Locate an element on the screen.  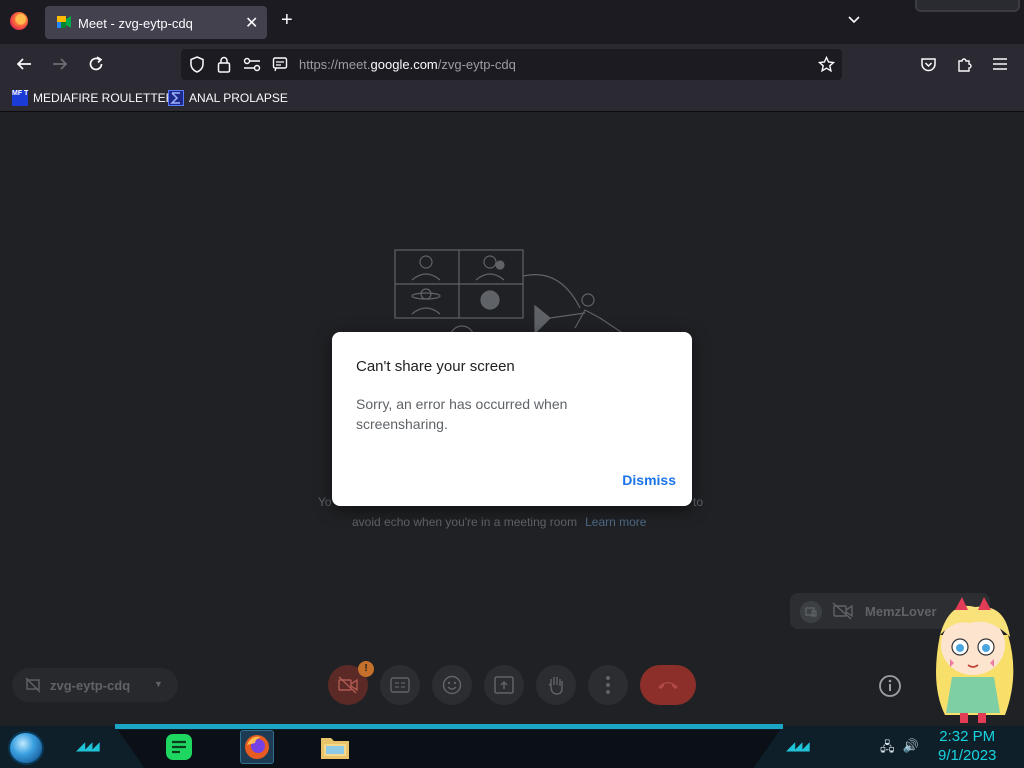
more-vert-icon is located at coordinates (608, 685).